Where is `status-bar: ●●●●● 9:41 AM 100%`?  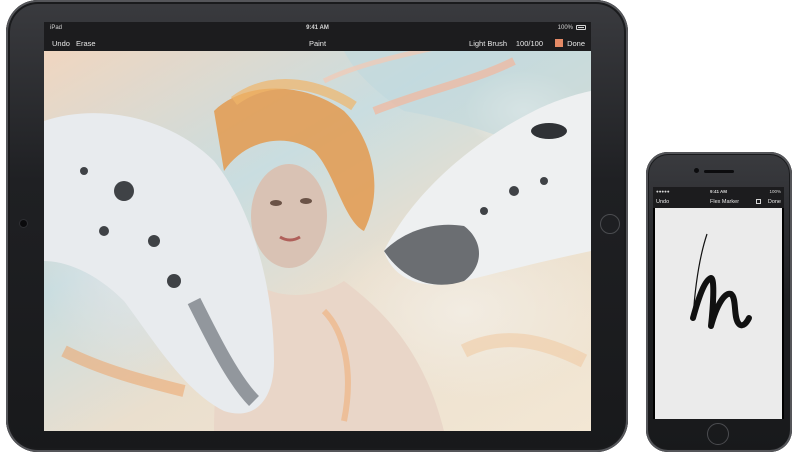
status-bar: ●●●●● 9:41 AM 100% is located at coordinates (718, 191).